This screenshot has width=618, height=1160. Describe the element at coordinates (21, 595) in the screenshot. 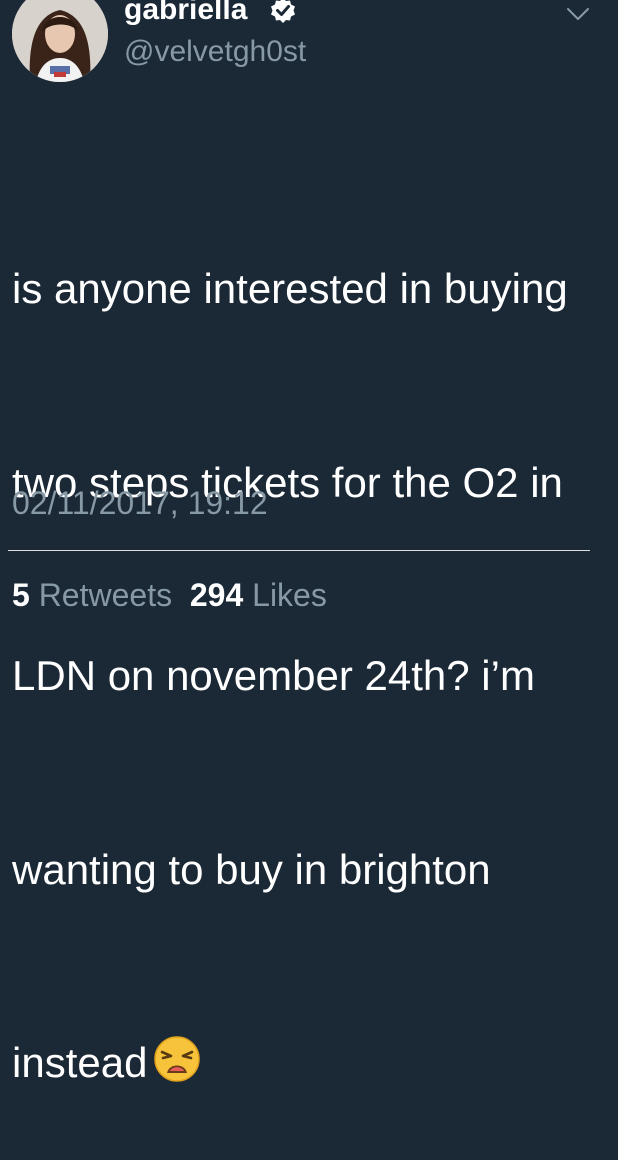

I see `retweets-count: 5` at that location.